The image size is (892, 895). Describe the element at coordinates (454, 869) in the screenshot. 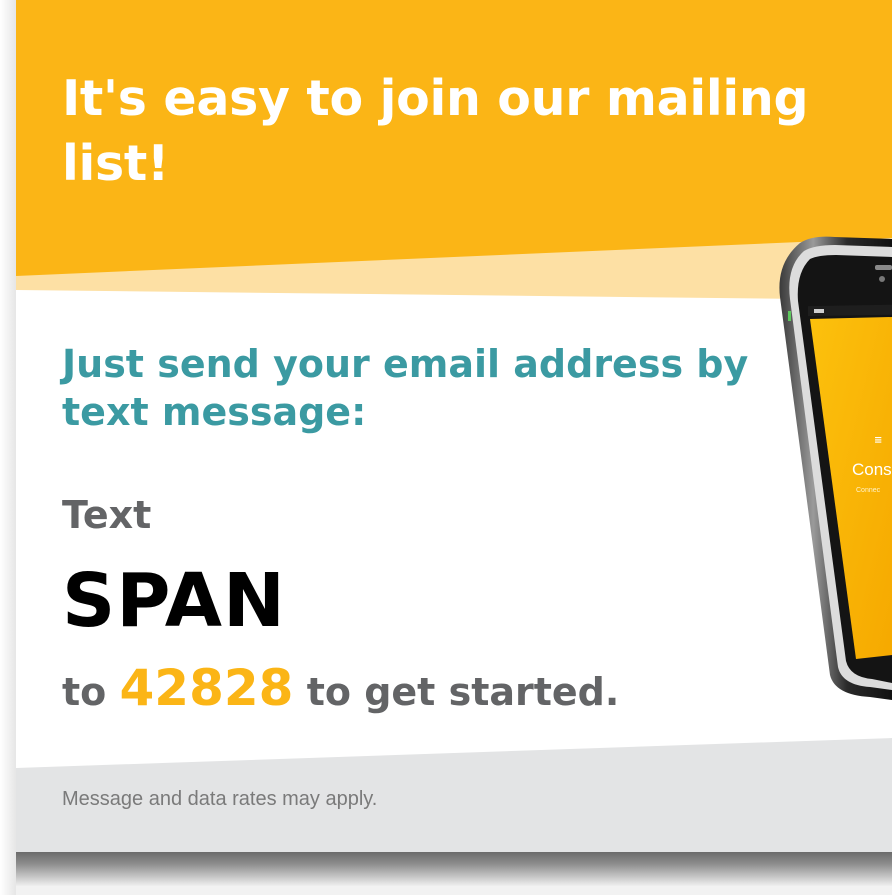

I see `bottom-shadow` at that location.